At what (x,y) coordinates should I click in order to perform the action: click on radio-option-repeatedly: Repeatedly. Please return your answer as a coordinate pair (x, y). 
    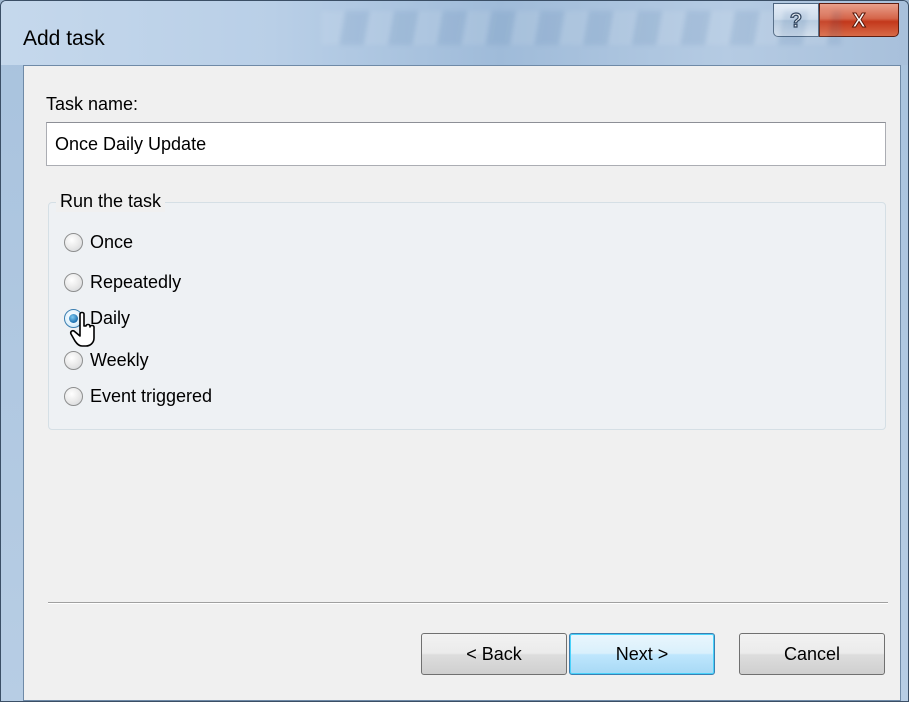
    Looking at the image, I should click on (122, 282).